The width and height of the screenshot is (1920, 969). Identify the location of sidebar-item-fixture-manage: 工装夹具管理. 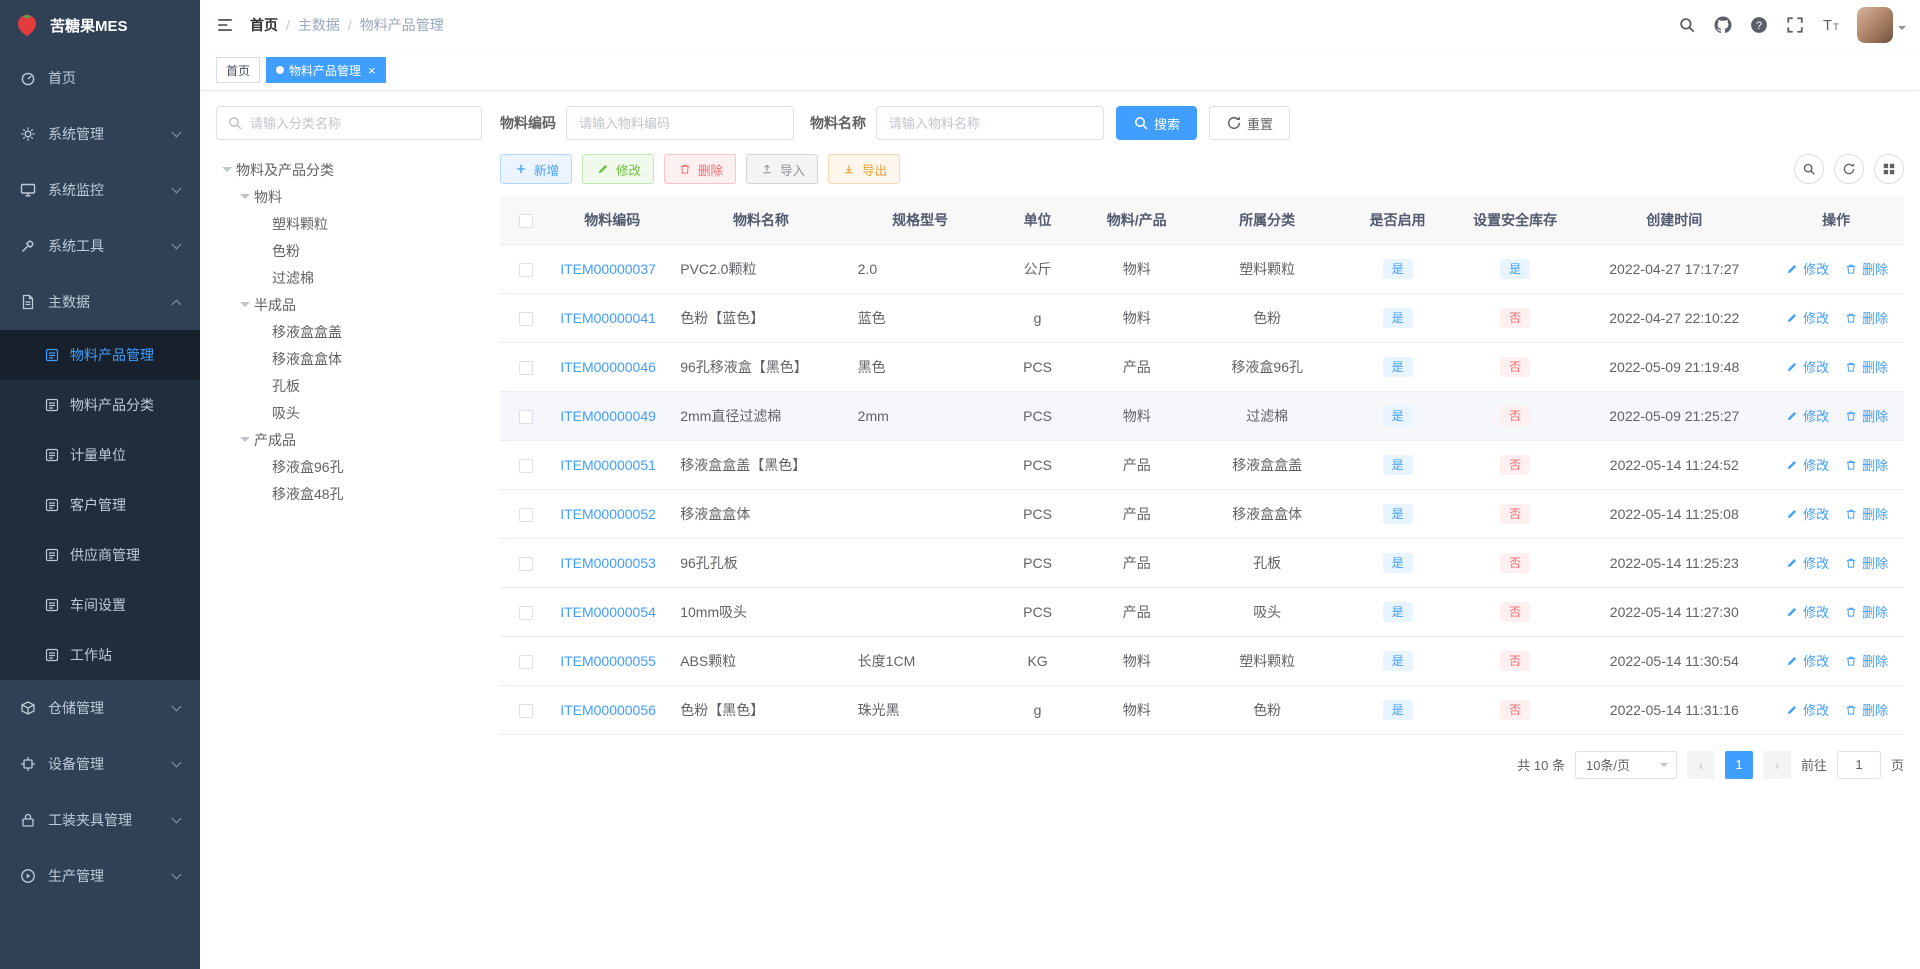
(100, 820).